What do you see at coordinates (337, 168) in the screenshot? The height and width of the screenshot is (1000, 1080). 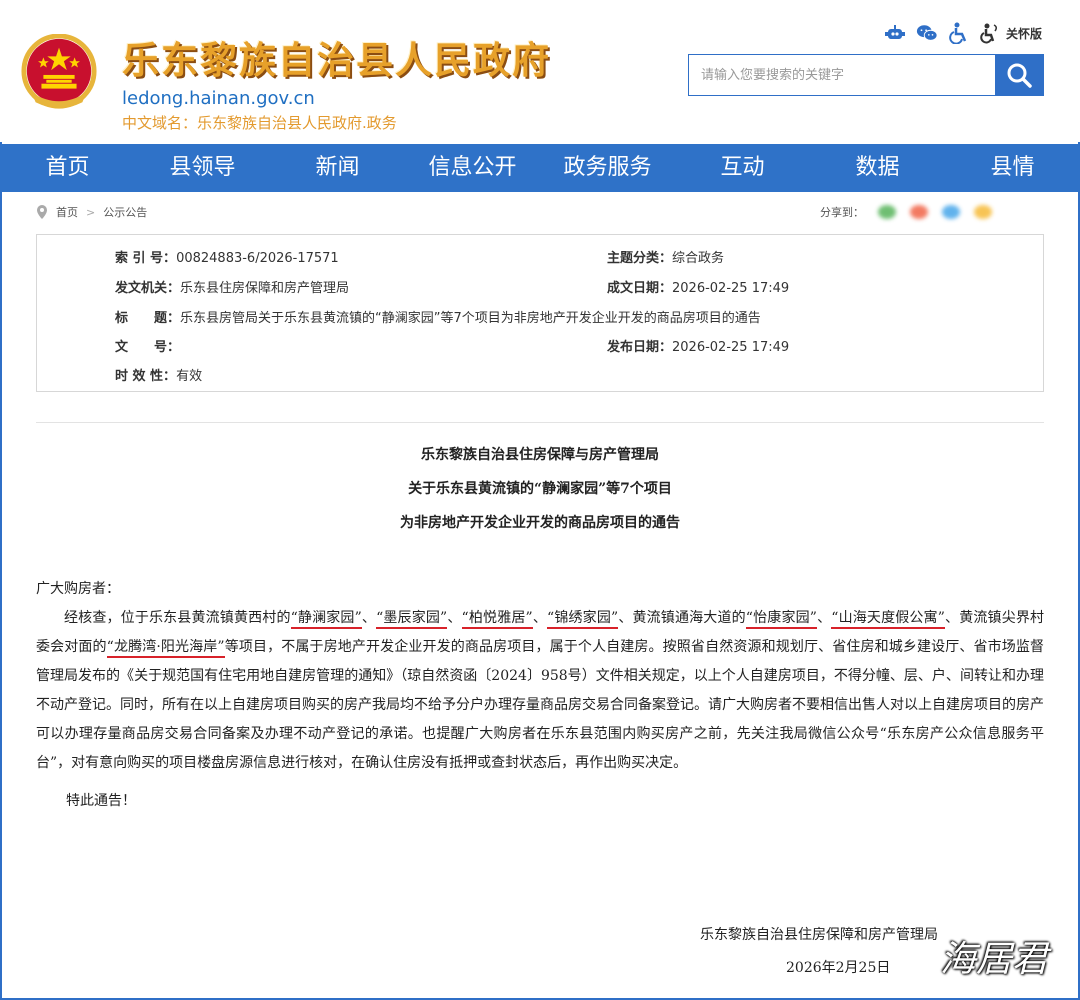 I see `nav-item-news: 新闻` at bounding box center [337, 168].